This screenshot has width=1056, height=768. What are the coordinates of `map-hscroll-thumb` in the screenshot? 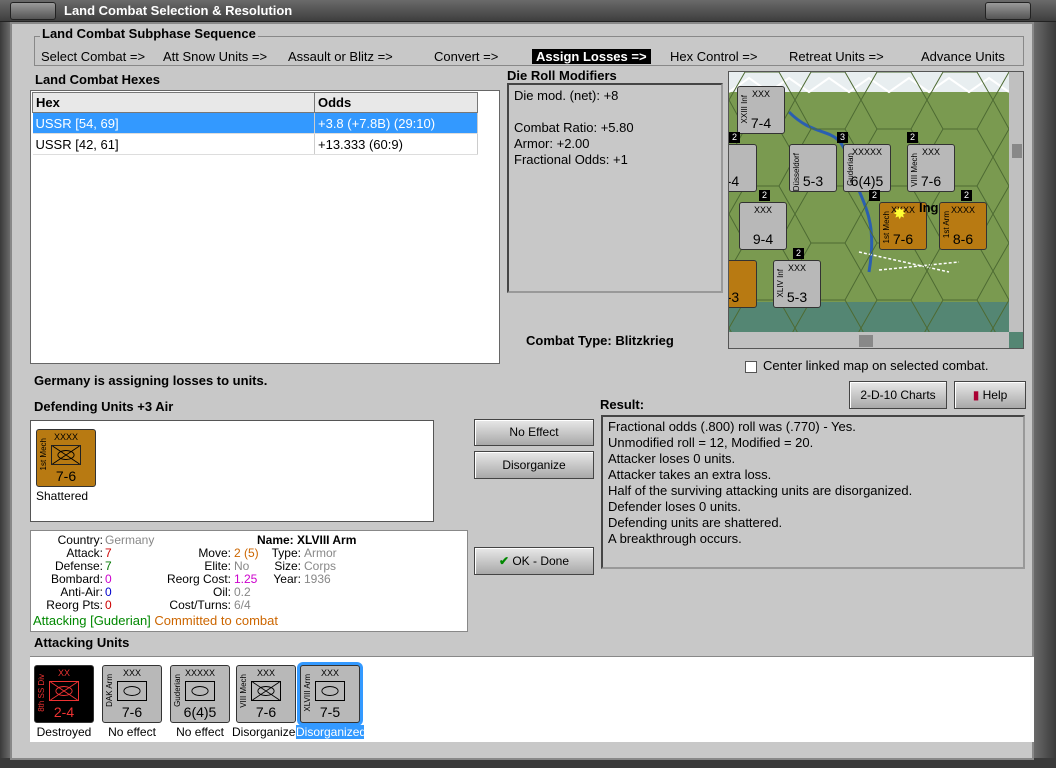 It's located at (866, 341).